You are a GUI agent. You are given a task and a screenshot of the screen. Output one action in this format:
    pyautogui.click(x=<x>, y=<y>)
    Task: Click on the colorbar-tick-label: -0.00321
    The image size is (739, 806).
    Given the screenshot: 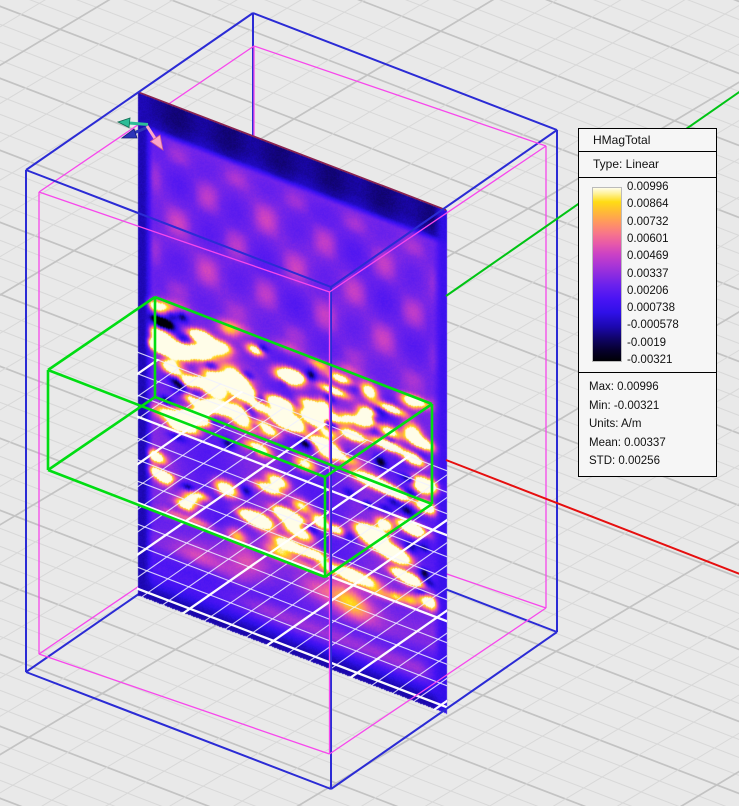 What is the action you would take?
    pyautogui.click(x=650, y=360)
    